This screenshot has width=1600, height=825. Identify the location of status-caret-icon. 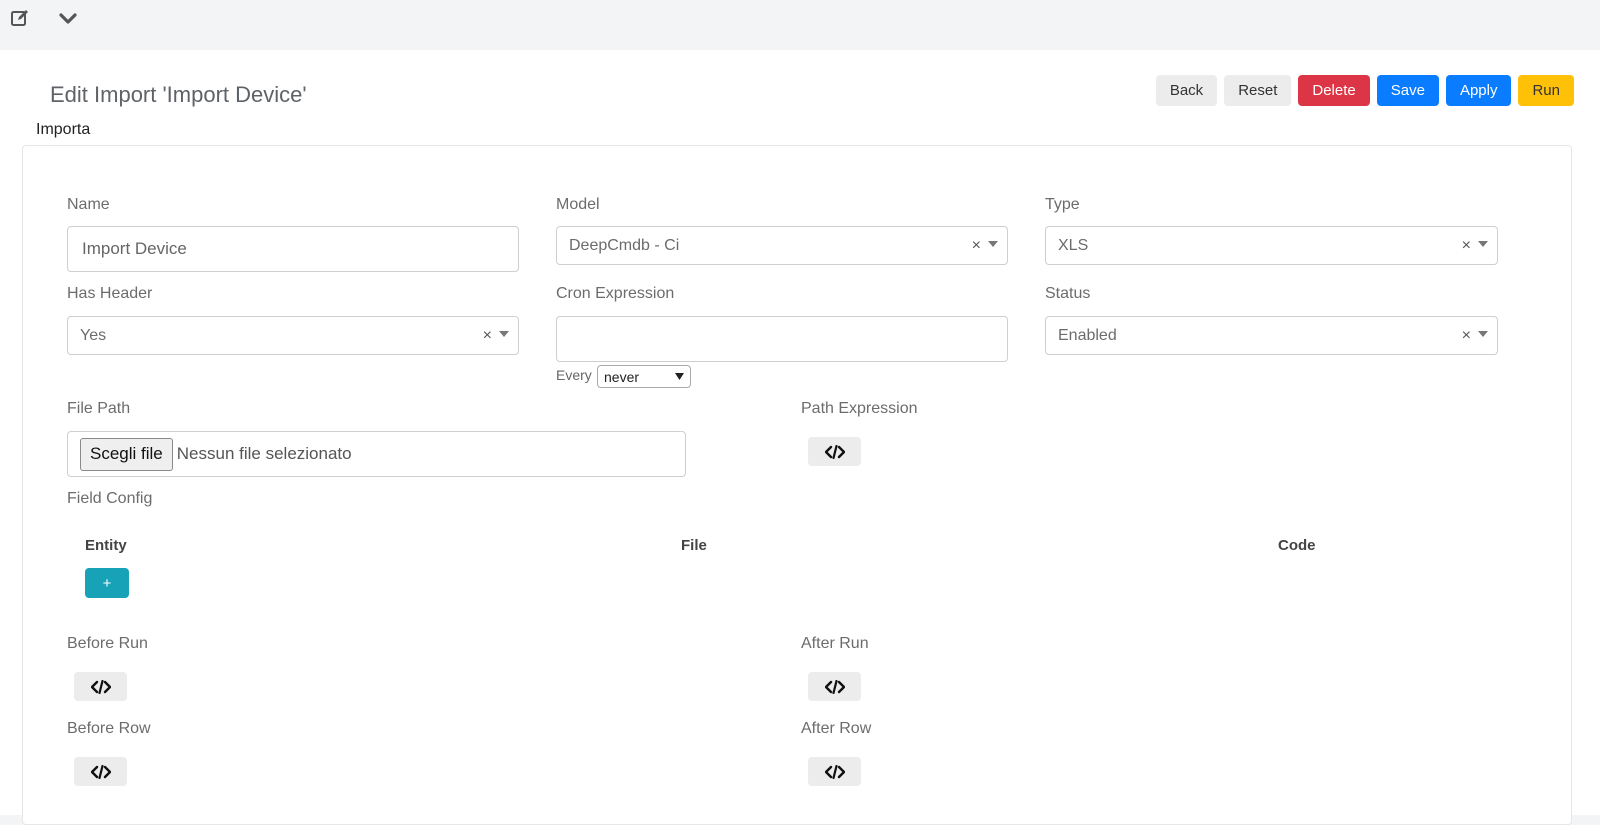
(1483, 333).